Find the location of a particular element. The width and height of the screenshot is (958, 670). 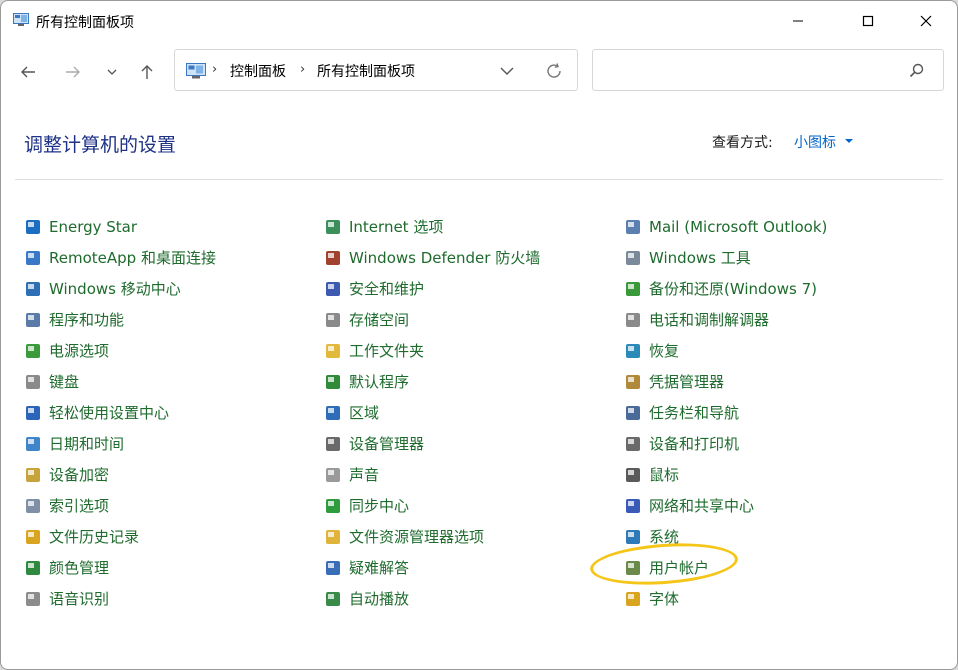

control-panel-item-label: 文件历史记录 is located at coordinates (94, 536).